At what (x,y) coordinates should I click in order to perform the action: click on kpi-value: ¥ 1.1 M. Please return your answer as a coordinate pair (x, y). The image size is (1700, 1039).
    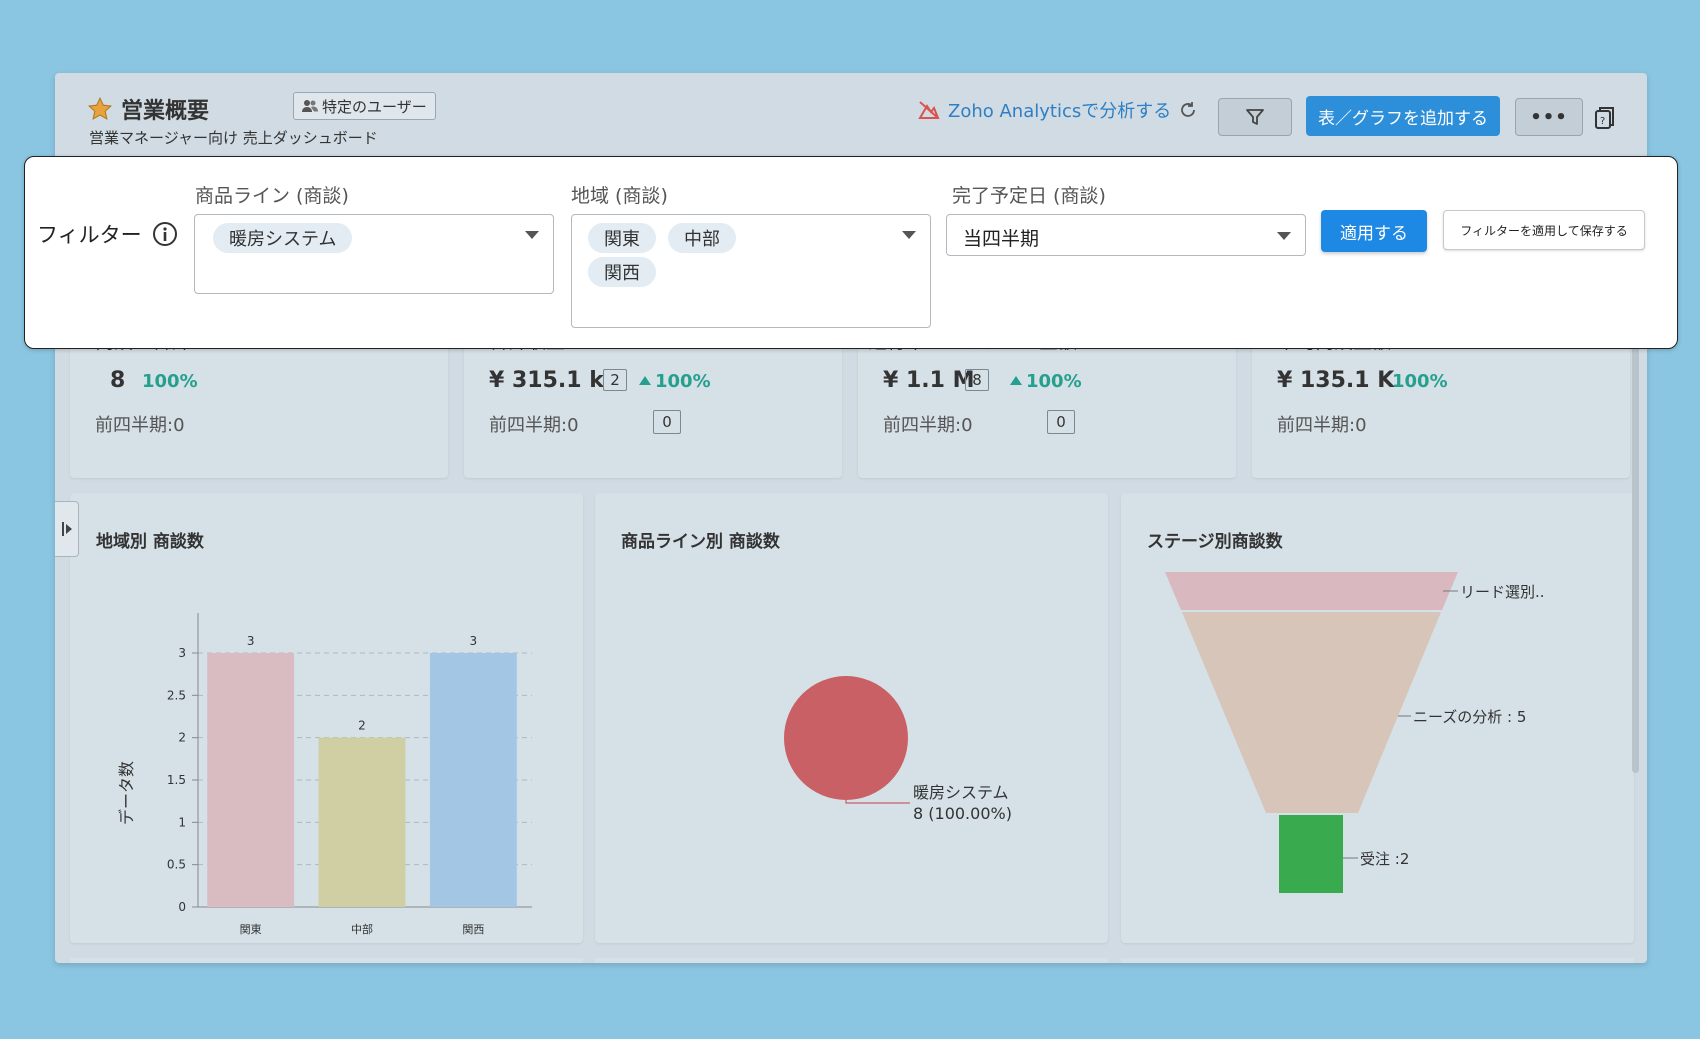
    Looking at the image, I should click on (929, 380).